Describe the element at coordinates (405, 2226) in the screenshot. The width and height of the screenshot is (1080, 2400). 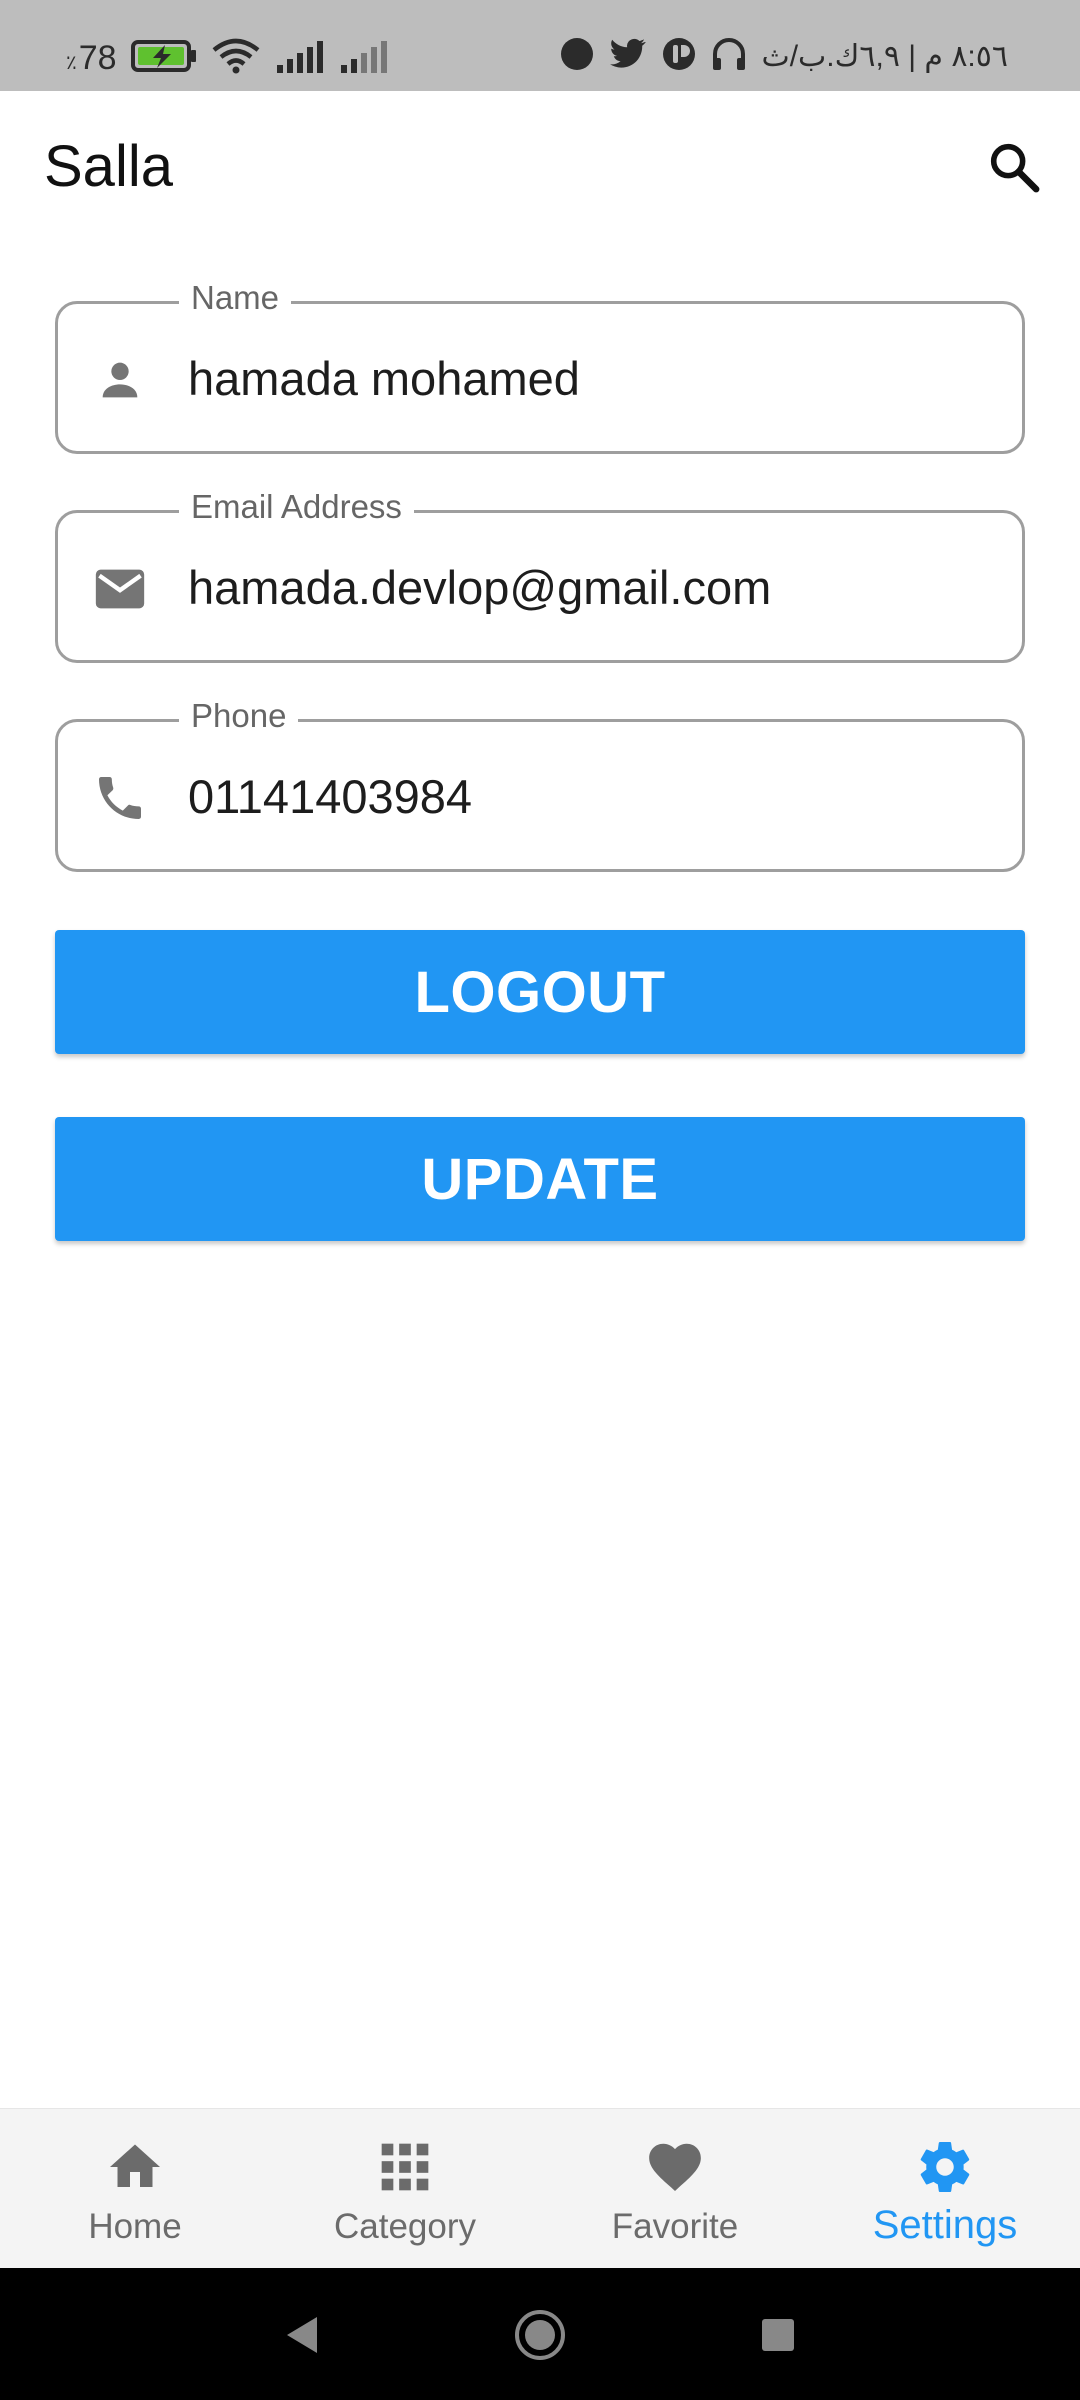
I see `nav-label-category: Category` at that location.